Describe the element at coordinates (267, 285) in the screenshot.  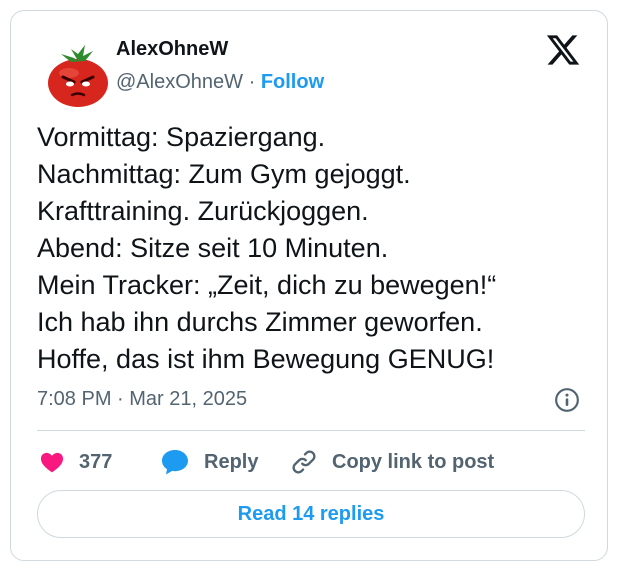
I see `post-body-line: Mein Tracker: „Zeit, dich zu bewegen!“` at that location.